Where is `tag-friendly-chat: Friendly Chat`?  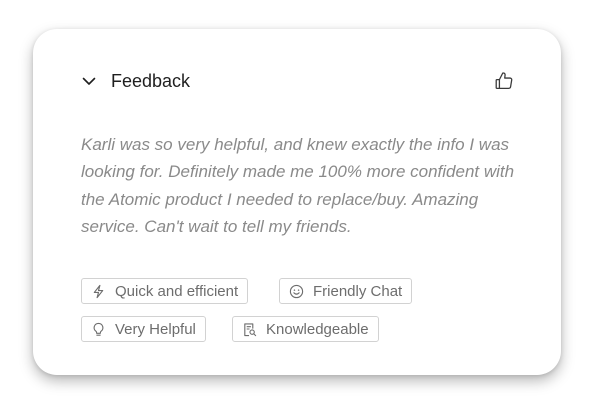
tag-friendly-chat: Friendly Chat is located at coordinates (346, 291).